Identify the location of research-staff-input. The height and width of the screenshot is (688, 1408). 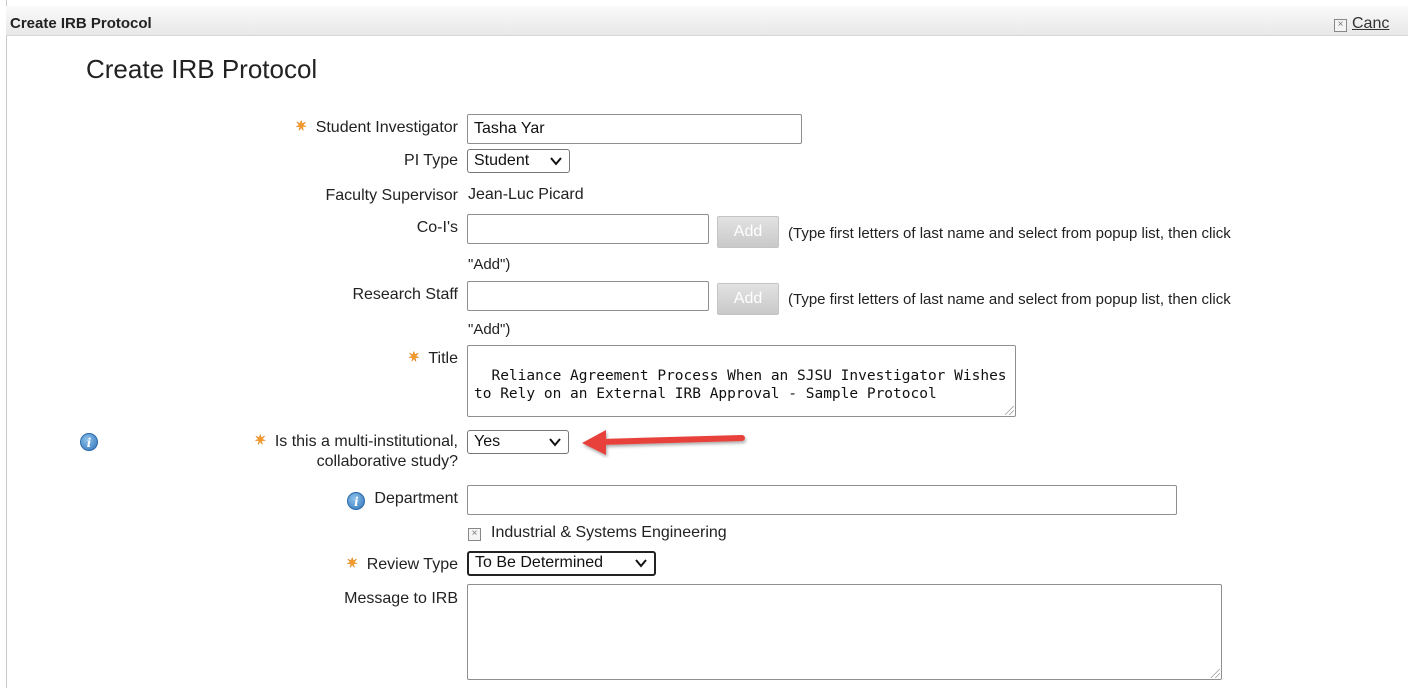
(588, 296).